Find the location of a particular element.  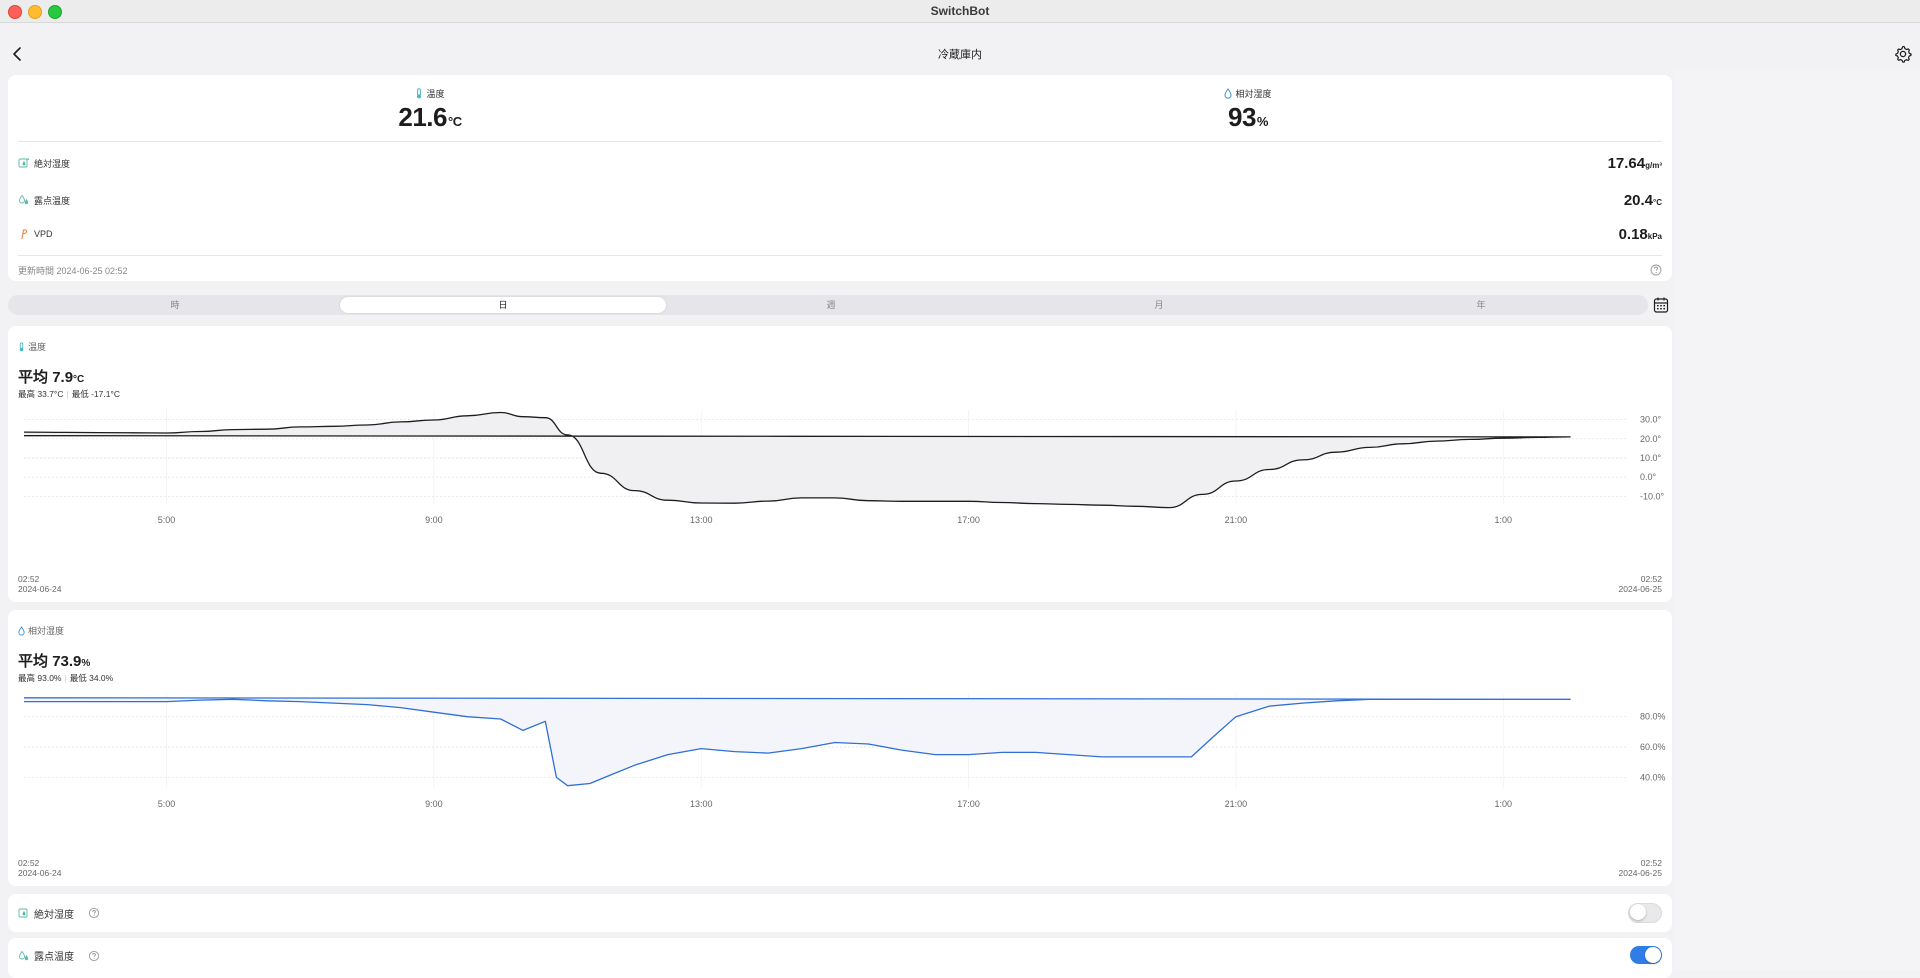

calendar-button is located at coordinates (1661, 305).